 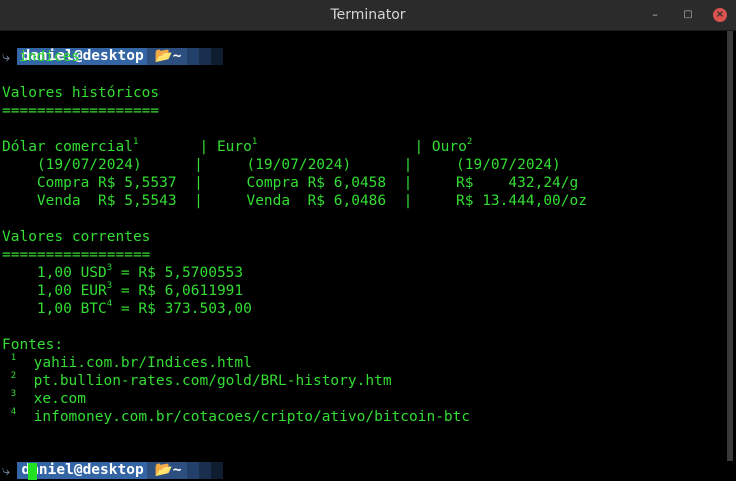 What do you see at coordinates (316, 201) in the screenshot?
I see `col-euro-row2: Venda R$ 6,0486` at bounding box center [316, 201].